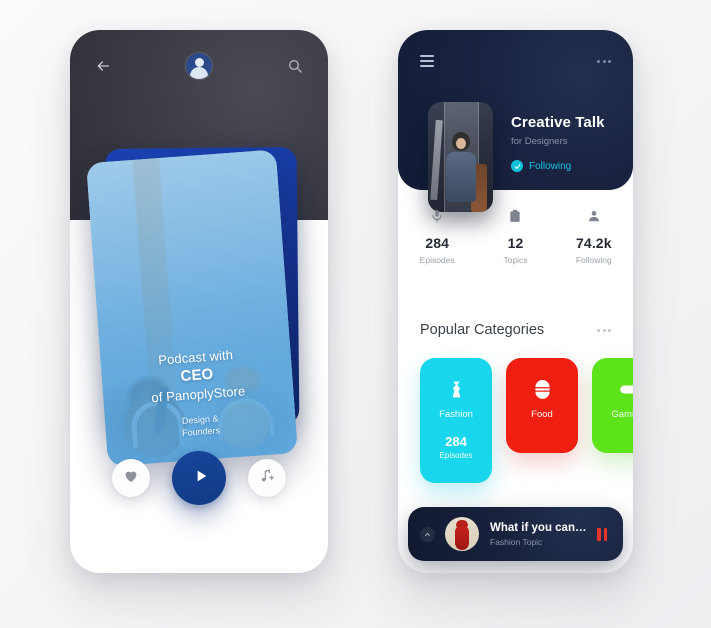 The width and height of the screenshot is (711, 628). Describe the element at coordinates (622, 414) in the screenshot. I see `category-name: Gaming` at that location.